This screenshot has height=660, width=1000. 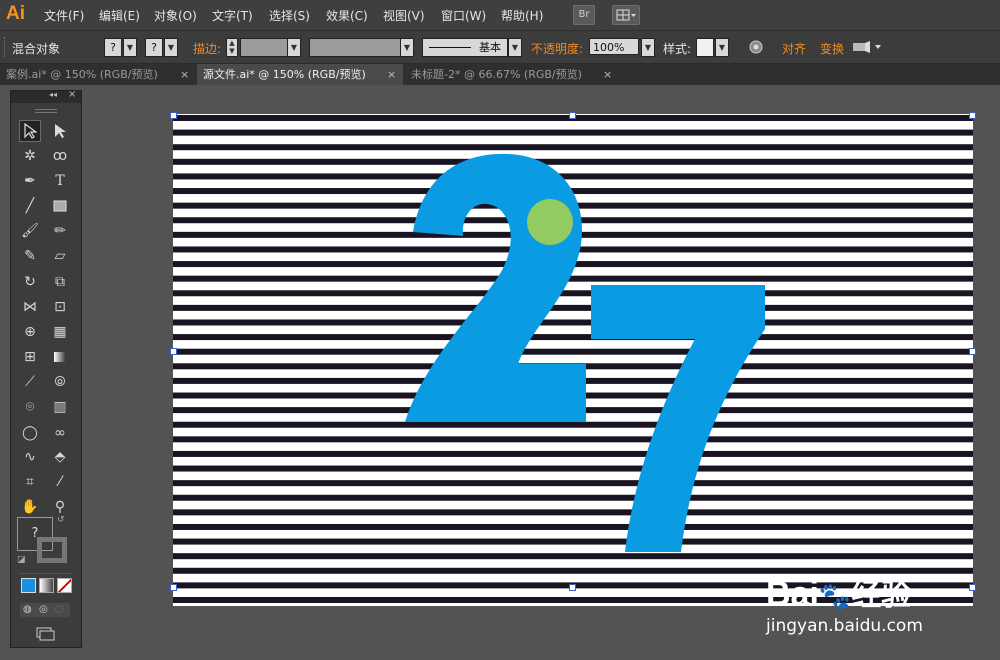 I want to click on opacity-label: 不透明度:, so click(x=557, y=48).